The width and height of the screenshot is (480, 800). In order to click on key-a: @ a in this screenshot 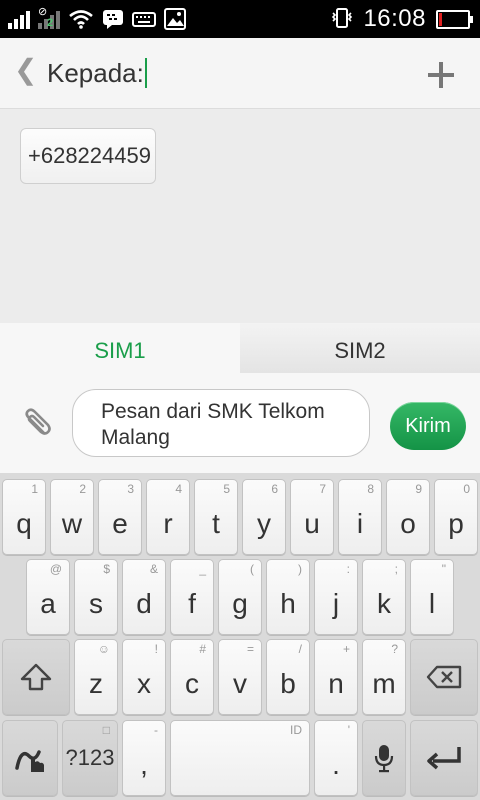, I will do `click(48, 597)`.